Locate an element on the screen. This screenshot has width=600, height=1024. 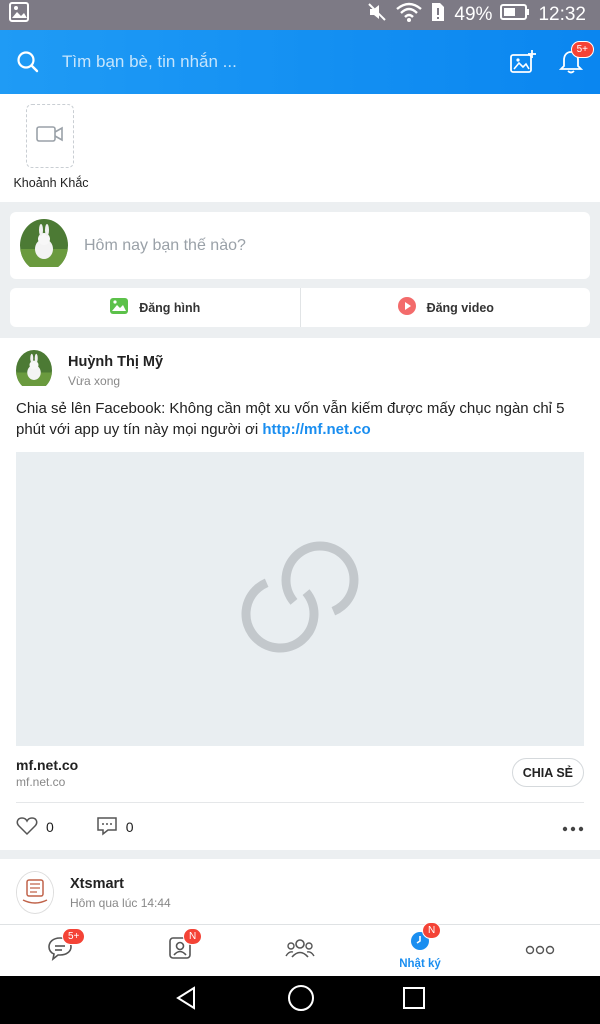
comment-icon is located at coordinates (107, 827).